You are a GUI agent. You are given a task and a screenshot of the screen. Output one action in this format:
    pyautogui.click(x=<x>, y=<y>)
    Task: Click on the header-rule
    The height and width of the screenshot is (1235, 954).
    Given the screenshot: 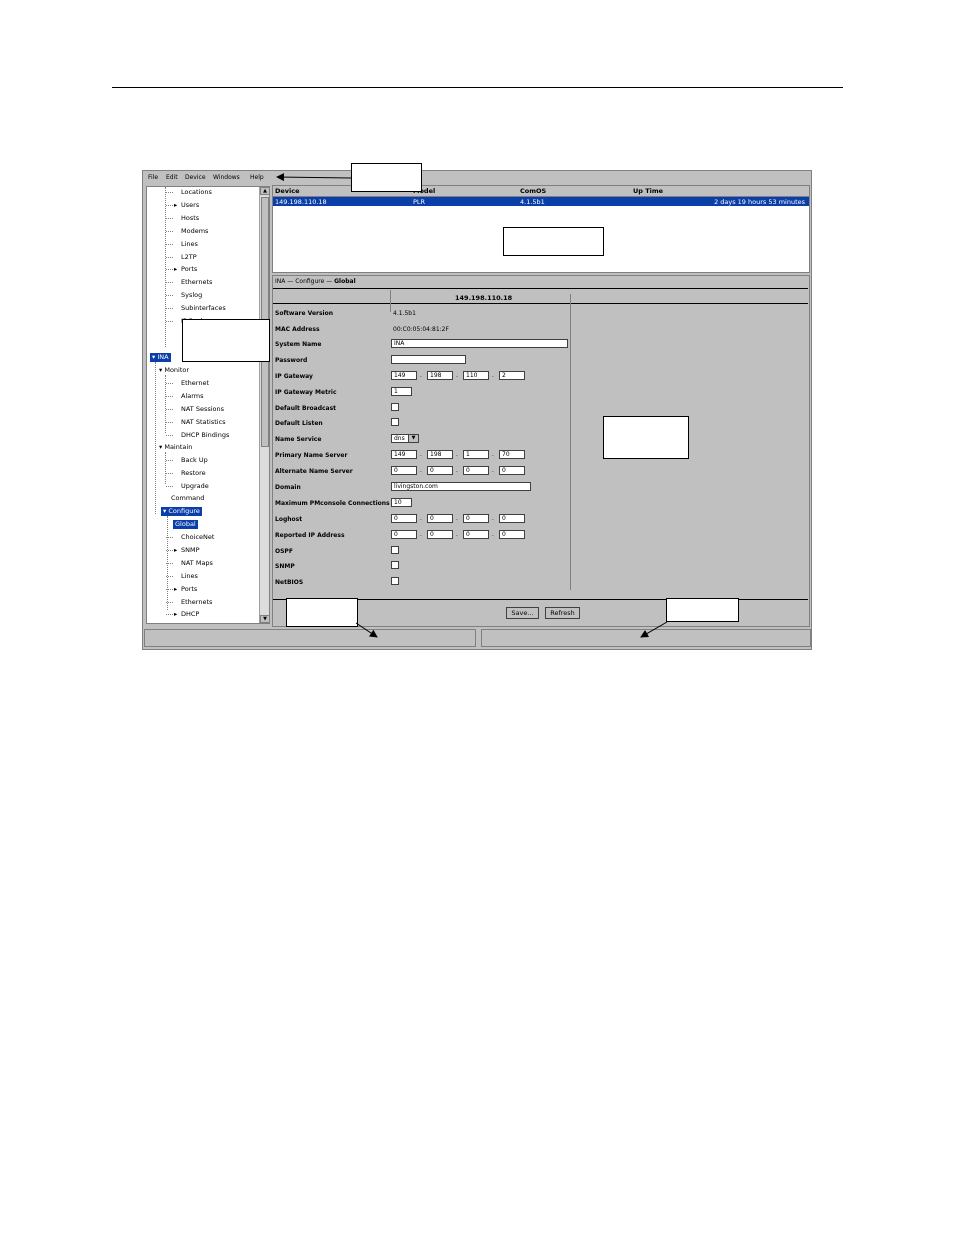 What is the action you would take?
    pyautogui.click(x=477, y=87)
    